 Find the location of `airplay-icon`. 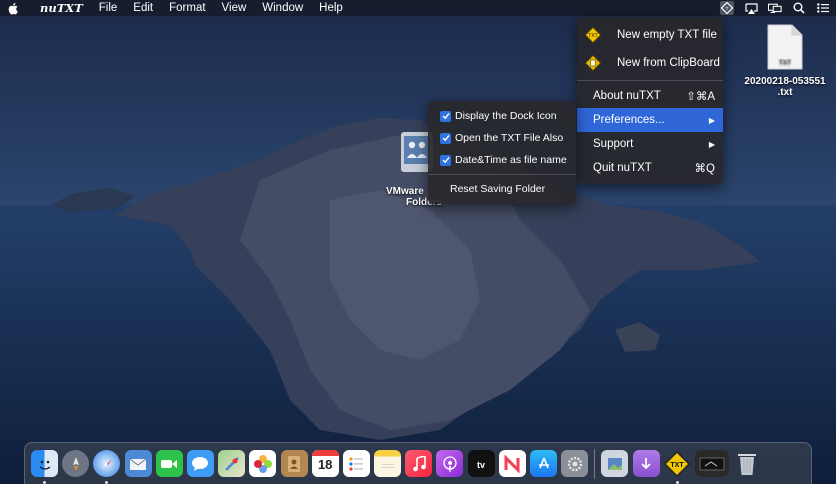

airplay-icon is located at coordinates (751, 8).